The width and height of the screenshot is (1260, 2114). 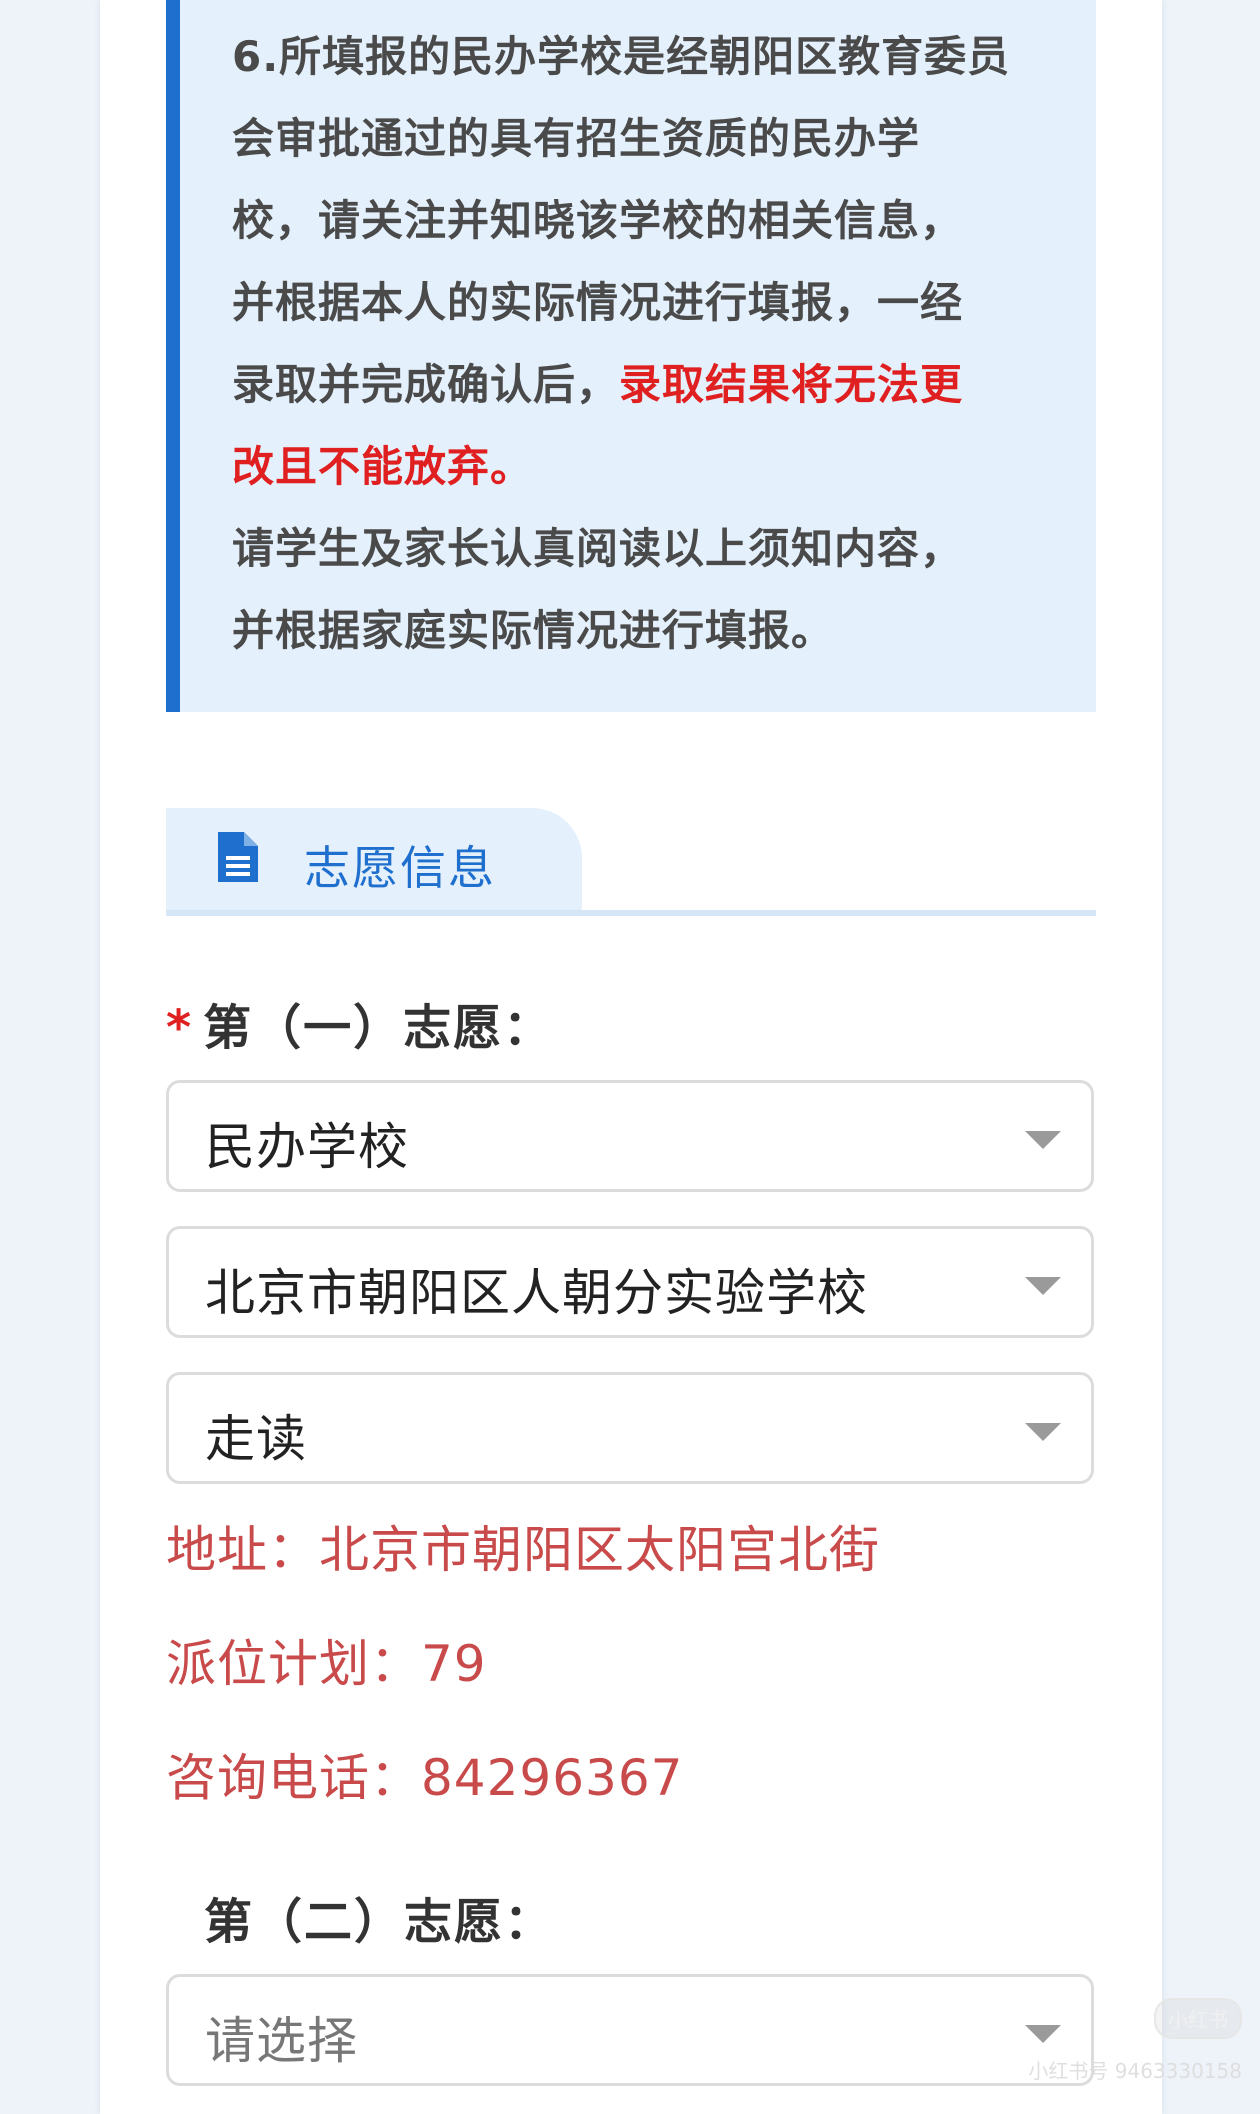 What do you see at coordinates (379, 1922) in the screenshot?
I see `choice-2-label: 第（二）志愿：` at bounding box center [379, 1922].